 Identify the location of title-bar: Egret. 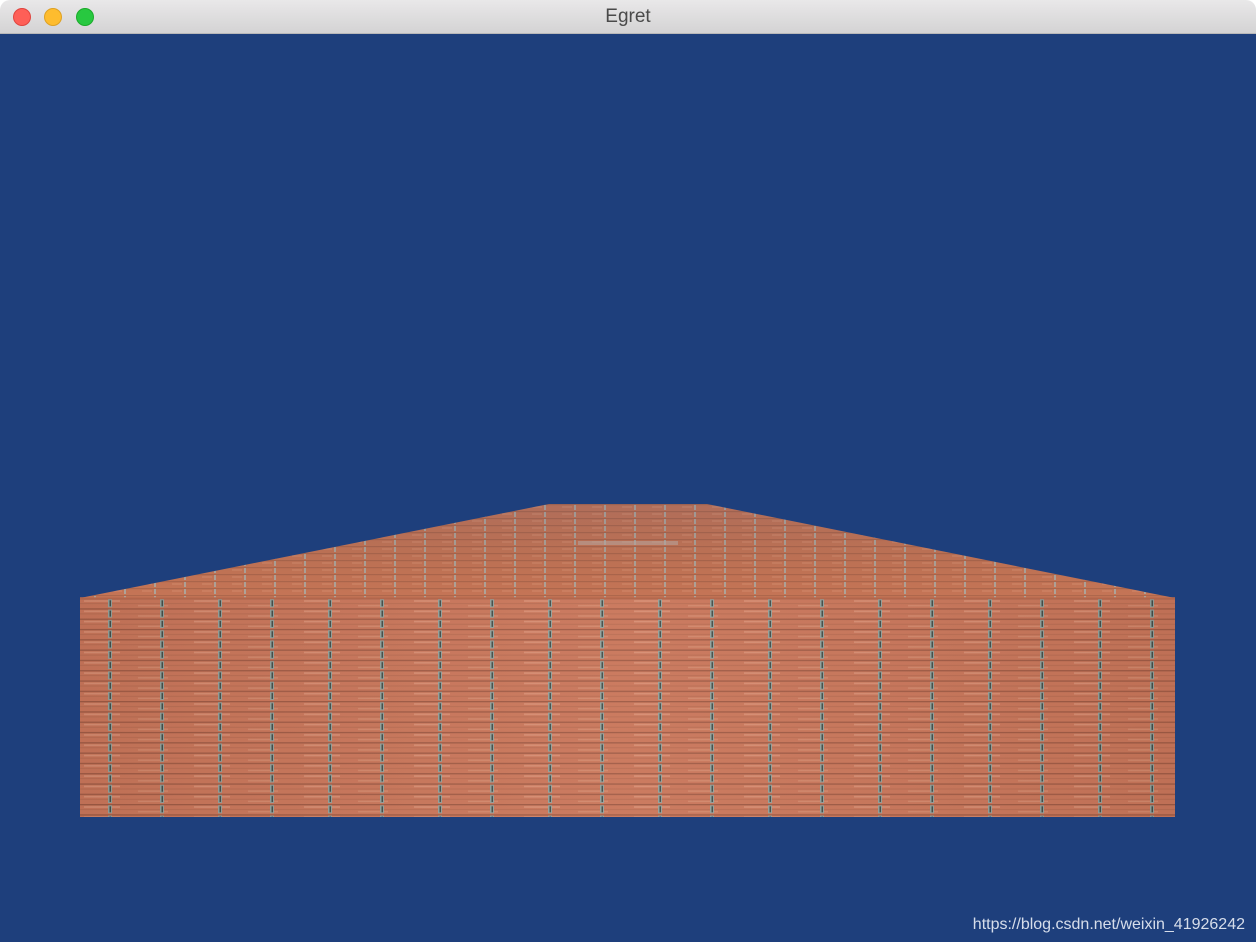
(628, 17).